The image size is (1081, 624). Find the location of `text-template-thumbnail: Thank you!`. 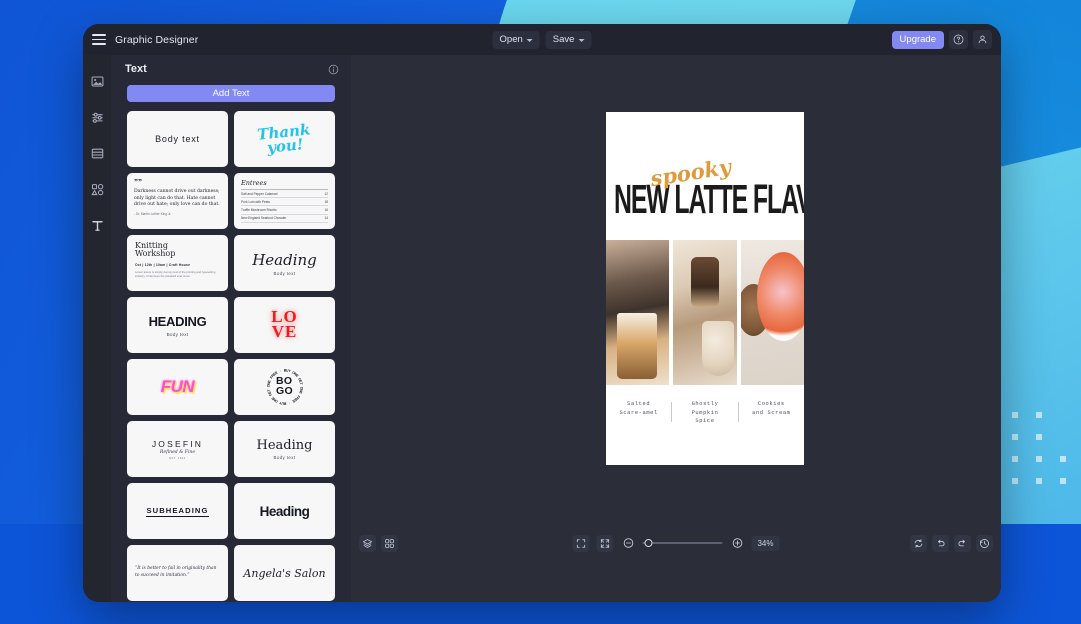

text-template-thumbnail: Thank you! is located at coordinates (284, 139).